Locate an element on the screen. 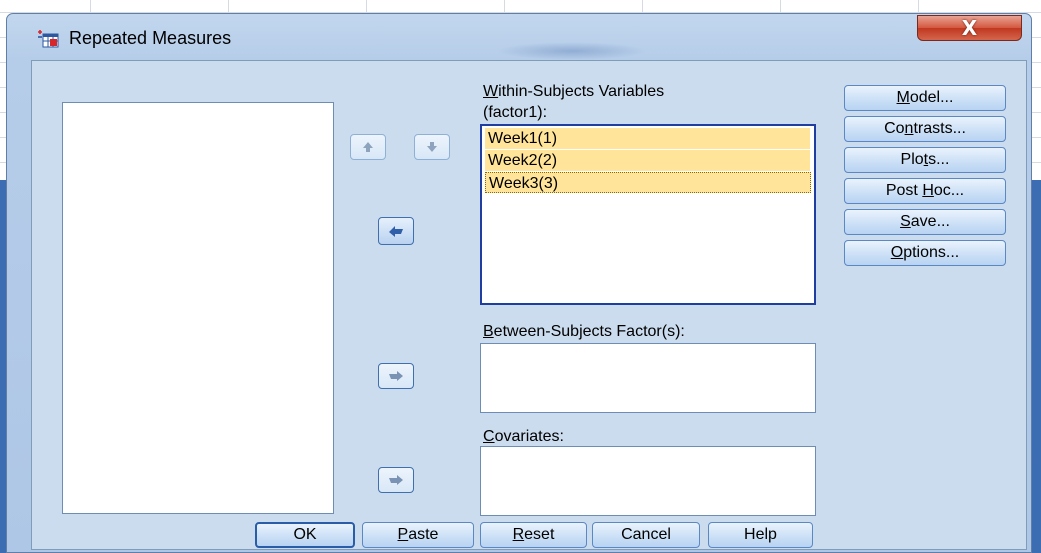  dialog-title: Repeated Measures is located at coordinates (150, 38).